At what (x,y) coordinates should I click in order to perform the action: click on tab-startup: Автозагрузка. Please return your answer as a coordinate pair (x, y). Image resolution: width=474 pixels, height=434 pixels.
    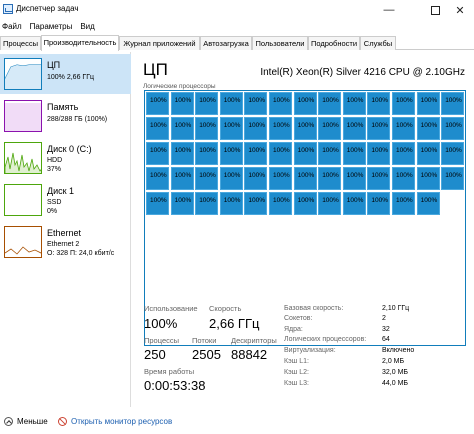
    Looking at the image, I should click on (226, 43).